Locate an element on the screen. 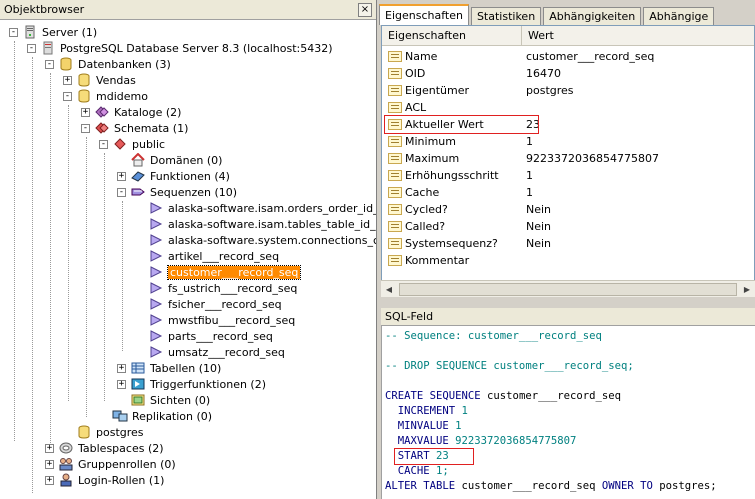 The image size is (755, 499). start-highlight-box is located at coordinates (434, 456).